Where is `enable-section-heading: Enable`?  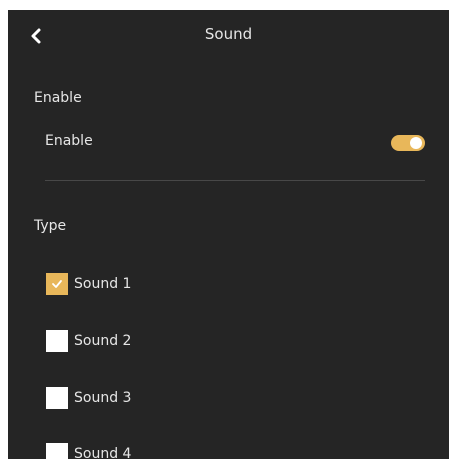
enable-section-heading: Enable is located at coordinates (58, 98).